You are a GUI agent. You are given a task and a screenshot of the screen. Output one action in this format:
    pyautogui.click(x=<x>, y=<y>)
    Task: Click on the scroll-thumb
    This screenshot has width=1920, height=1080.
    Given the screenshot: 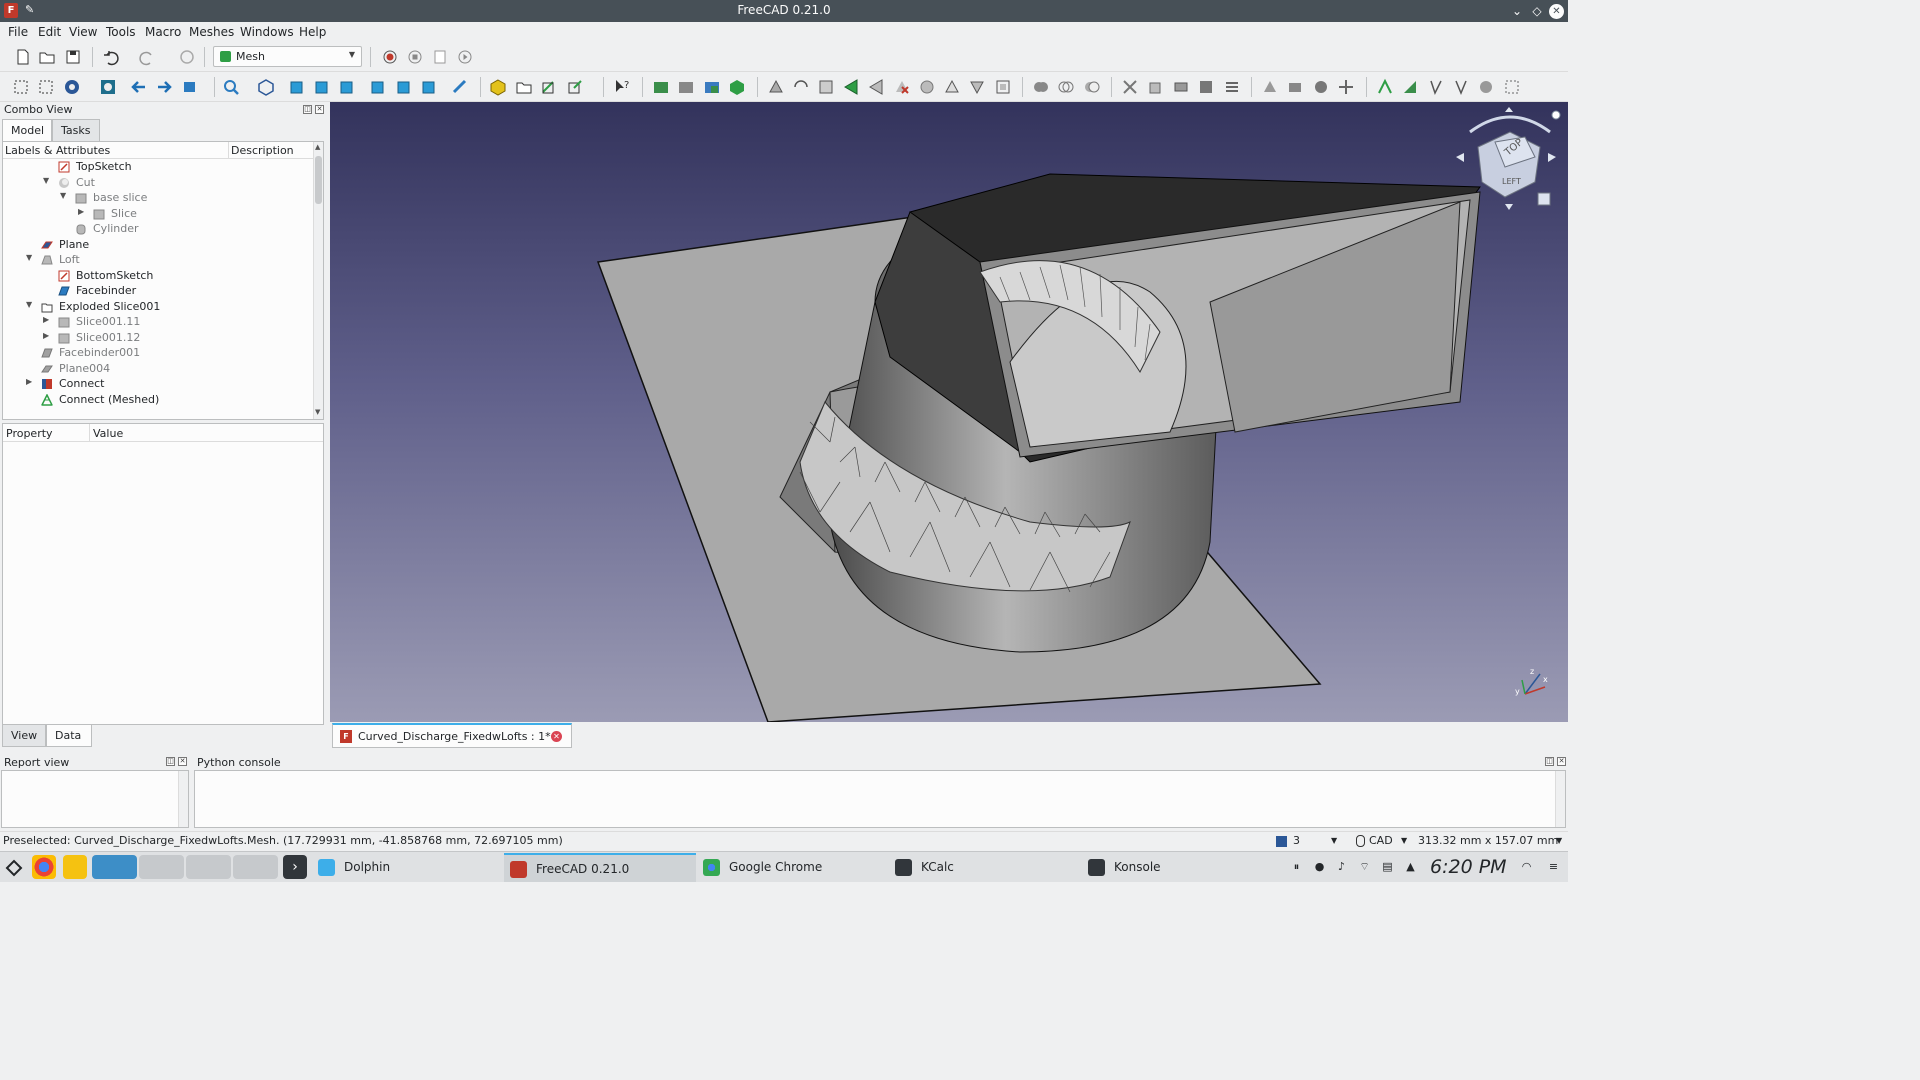 What is the action you would take?
    pyautogui.click(x=318, y=180)
    